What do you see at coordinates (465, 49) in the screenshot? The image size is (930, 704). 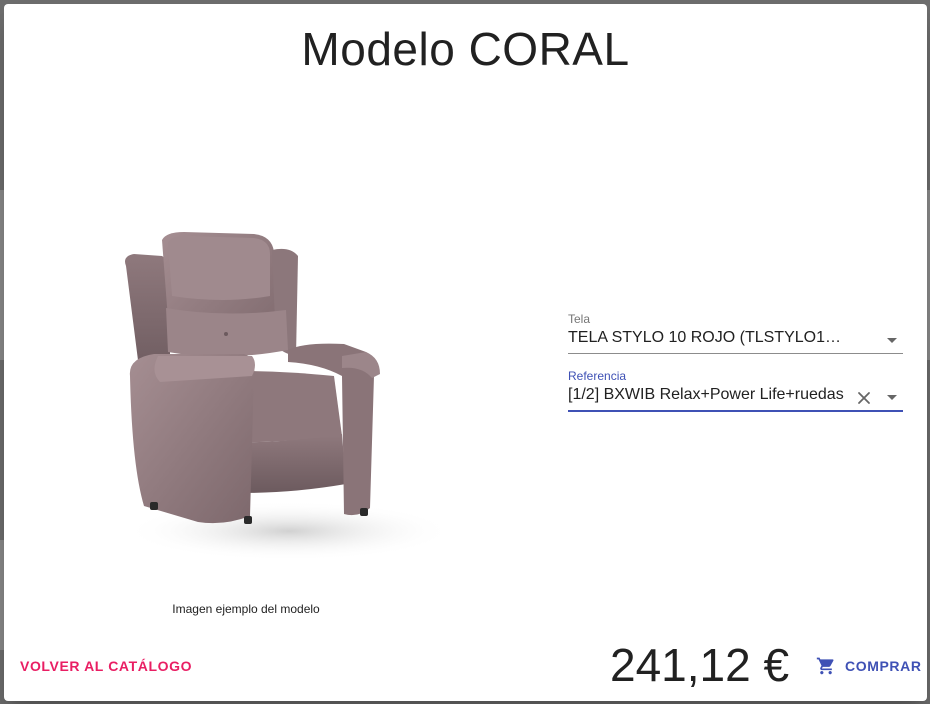 I see `dialog-title: Modelo CORAL` at bounding box center [465, 49].